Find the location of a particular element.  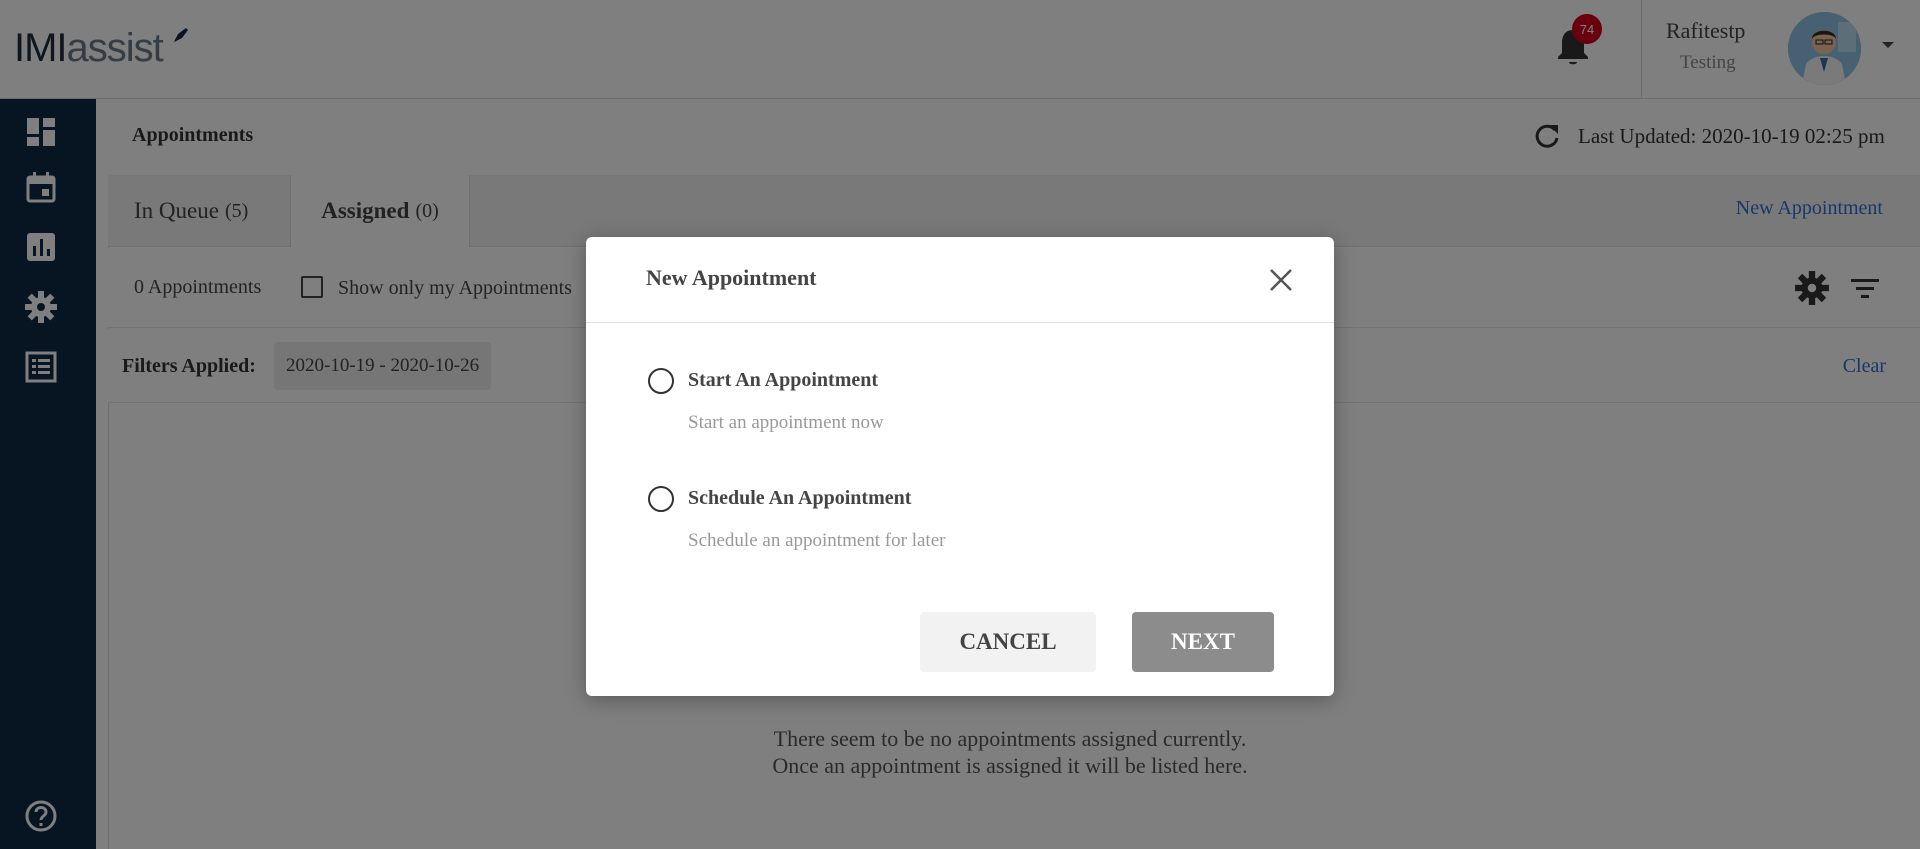

start-appointment-title: Start An Appointment is located at coordinates (783, 380).